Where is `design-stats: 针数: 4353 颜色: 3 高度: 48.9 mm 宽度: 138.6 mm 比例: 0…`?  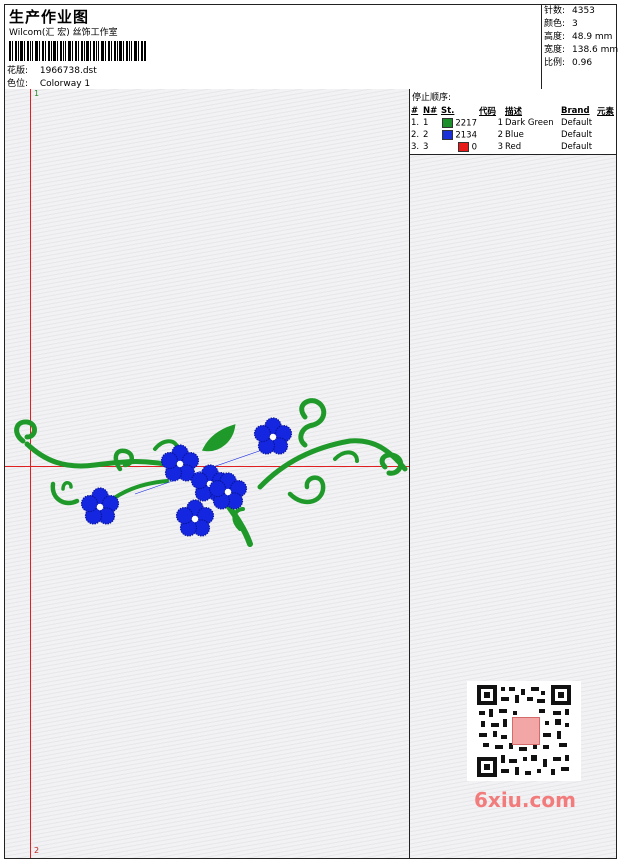 design-stats: 针数: 4353 颜色: 3 高度: 48.9 mm 宽度: 138.6 mm 比例: 0… is located at coordinates (580, 47).